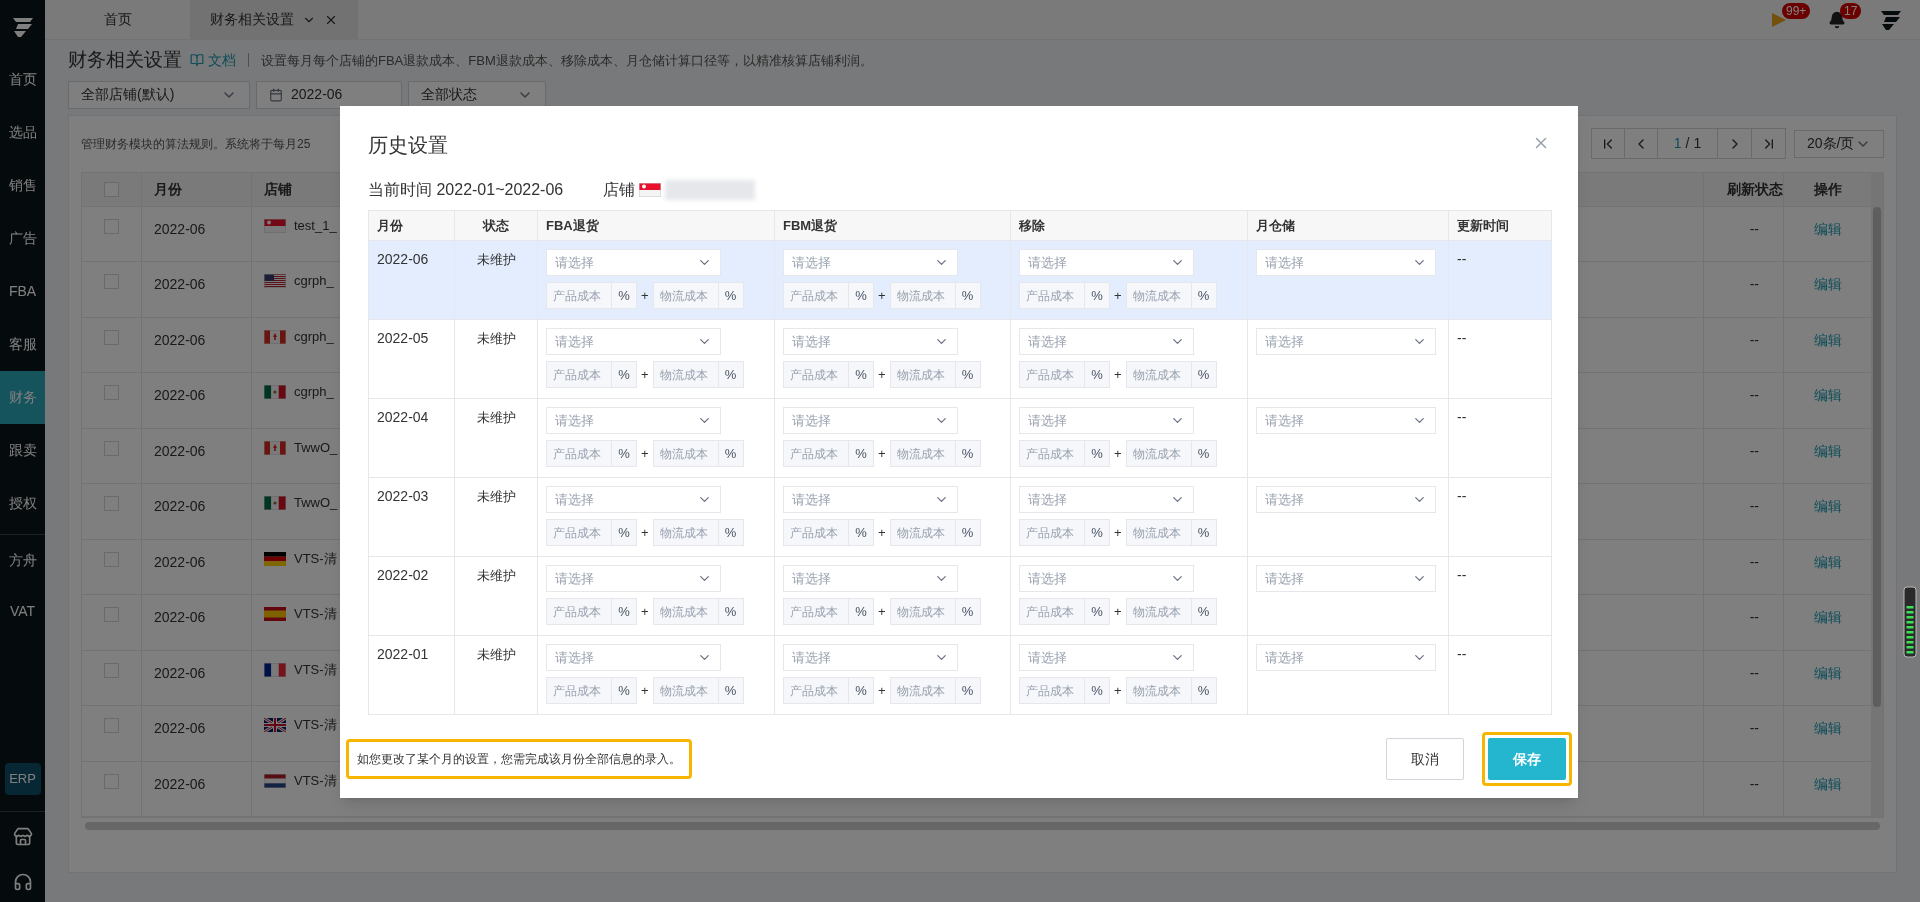 The width and height of the screenshot is (1920, 902). What do you see at coordinates (22, 837) in the screenshot?
I see `store-icon` at bounding box center [22, 837].